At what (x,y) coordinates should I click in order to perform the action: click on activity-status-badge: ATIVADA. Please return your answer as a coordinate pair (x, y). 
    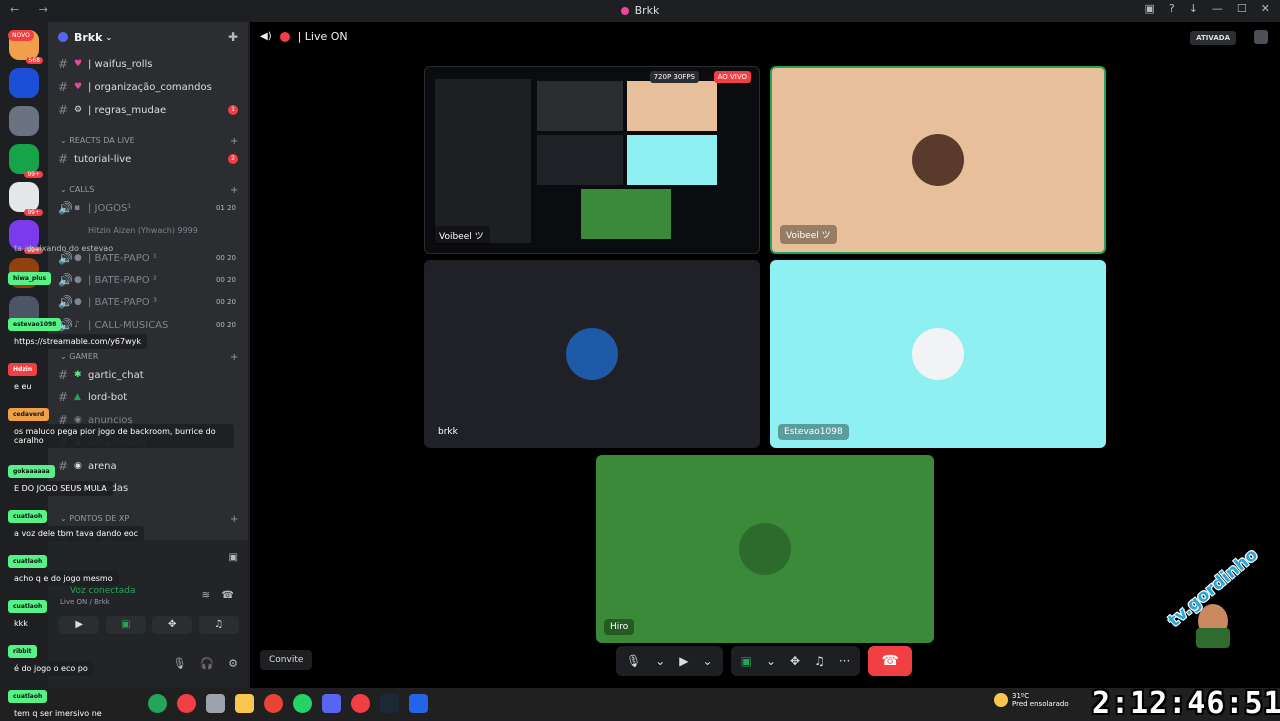
    Looking at the image, I should click on (1213, 38).